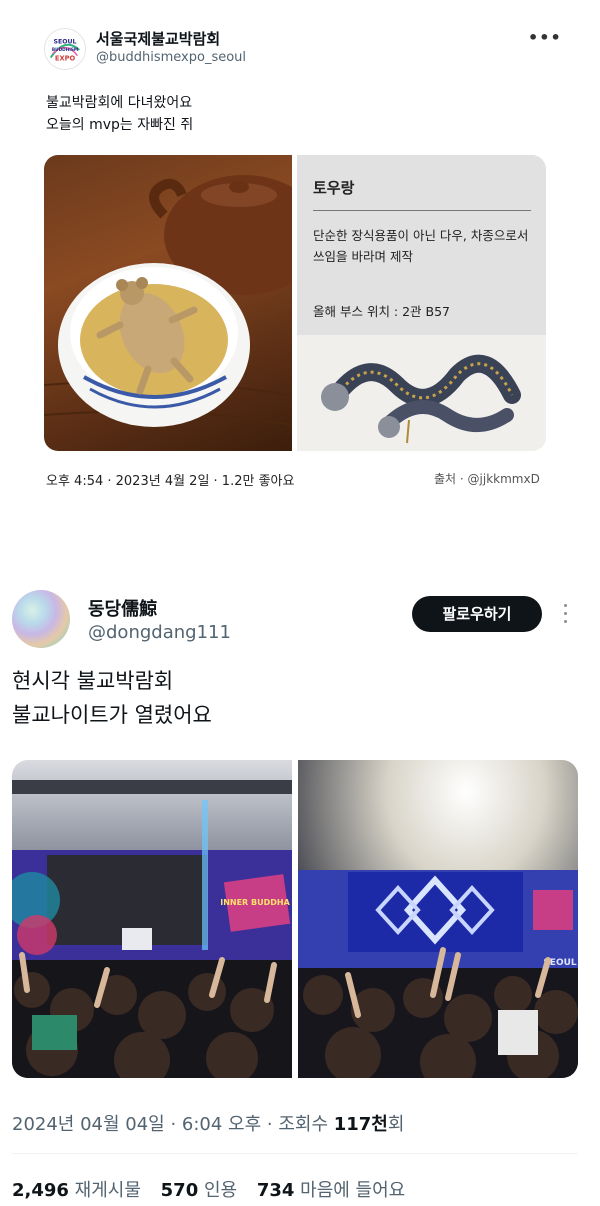 The width and height of the screenshot is (600, 1206). Describe the element at coordinates (421, 246) in the screenshot. I see `card-description: 단순한 장식용품이 아닌 다우, 차종으로서 쓰임을 바라며 제작` at that location.